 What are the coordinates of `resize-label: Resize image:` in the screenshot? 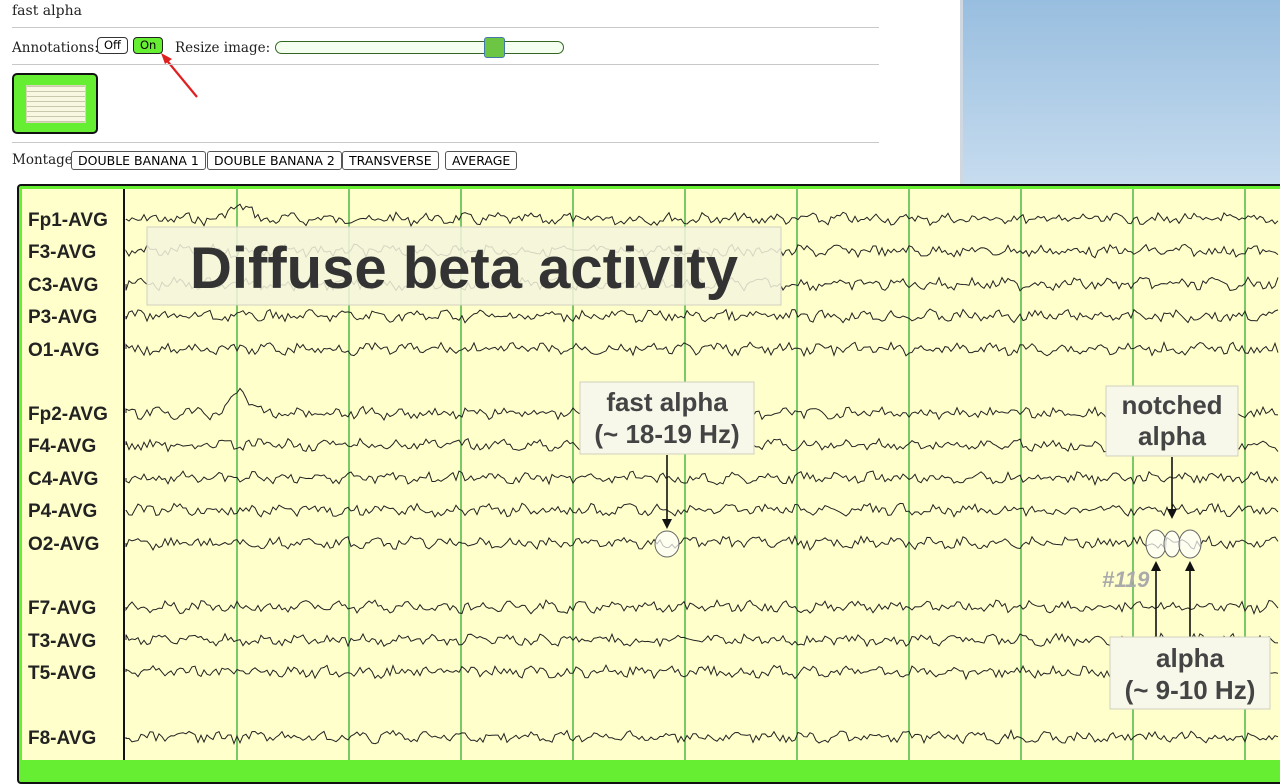 It's located at (223, 48).